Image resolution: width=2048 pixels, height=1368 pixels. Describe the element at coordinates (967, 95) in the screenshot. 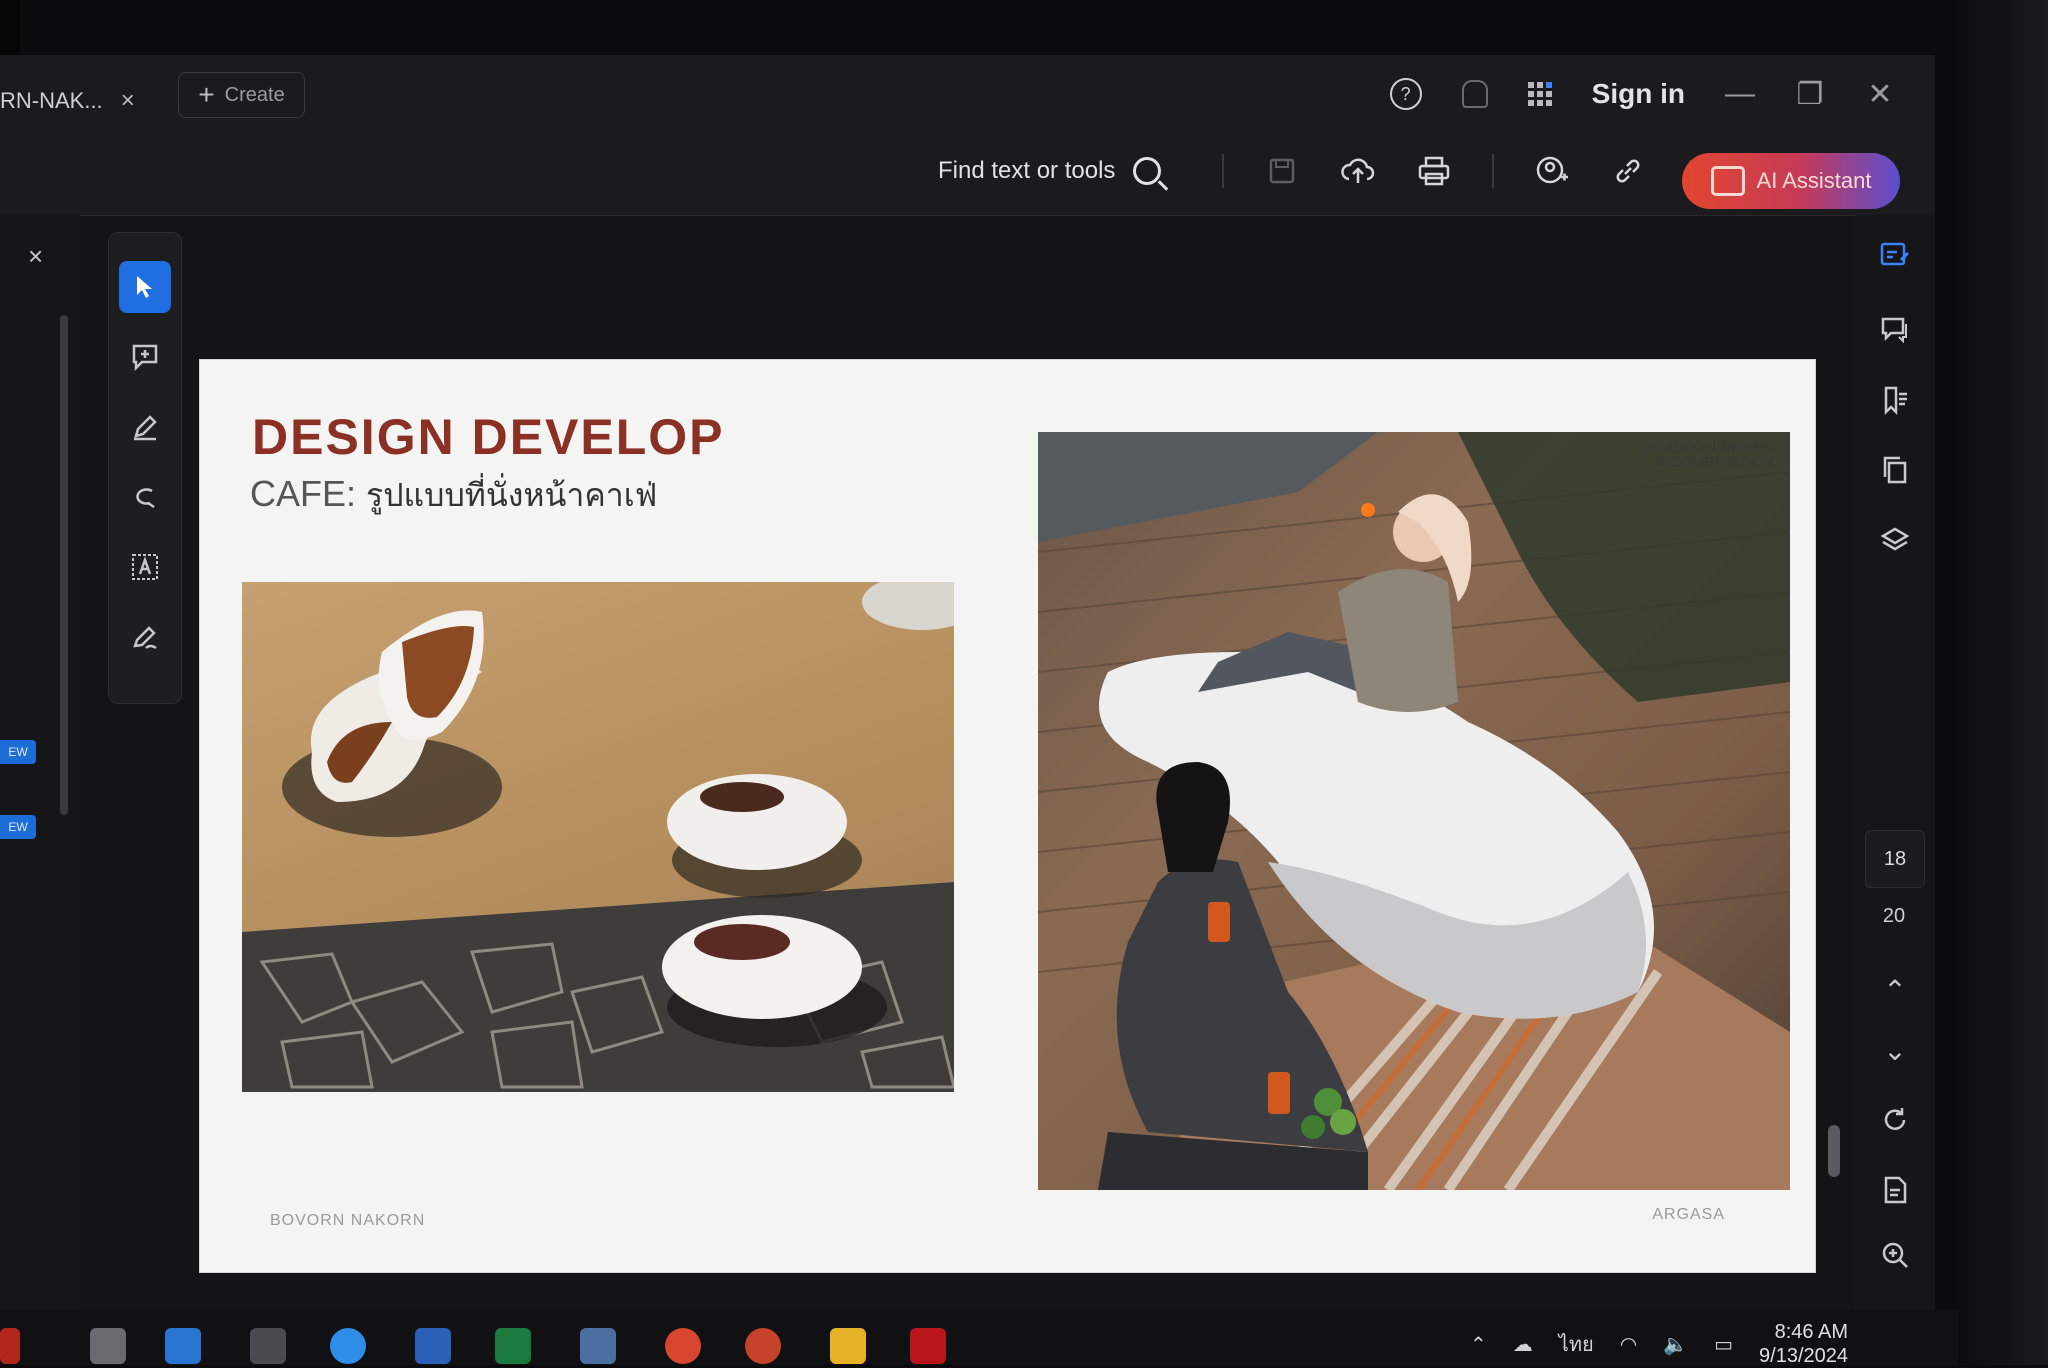

I see `title-bar: RN-NAK... × + Create ? Sign in — ❐ ✕` at that location.